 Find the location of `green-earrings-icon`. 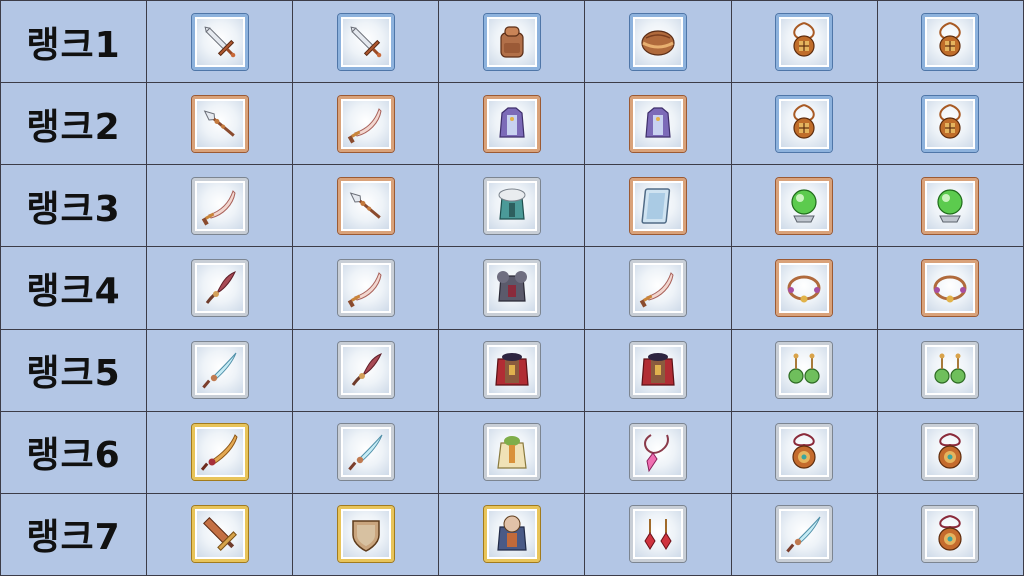

green-earrings-icon is located at coordinates (950, 368).